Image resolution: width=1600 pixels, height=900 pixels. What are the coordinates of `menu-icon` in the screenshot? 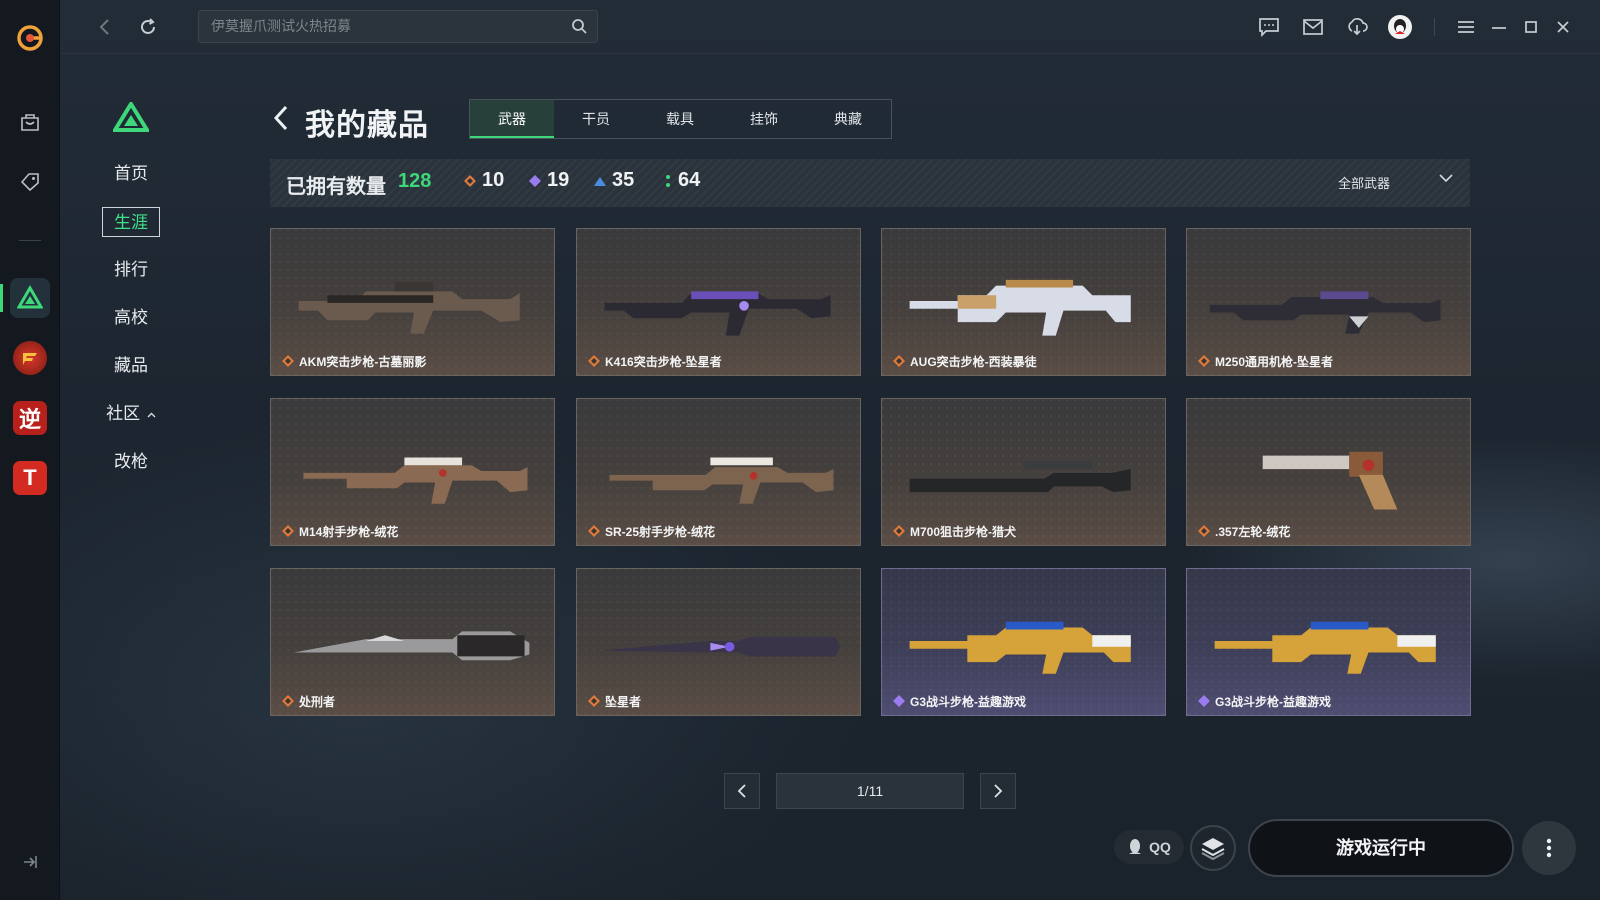 It's located at (1466, 27).